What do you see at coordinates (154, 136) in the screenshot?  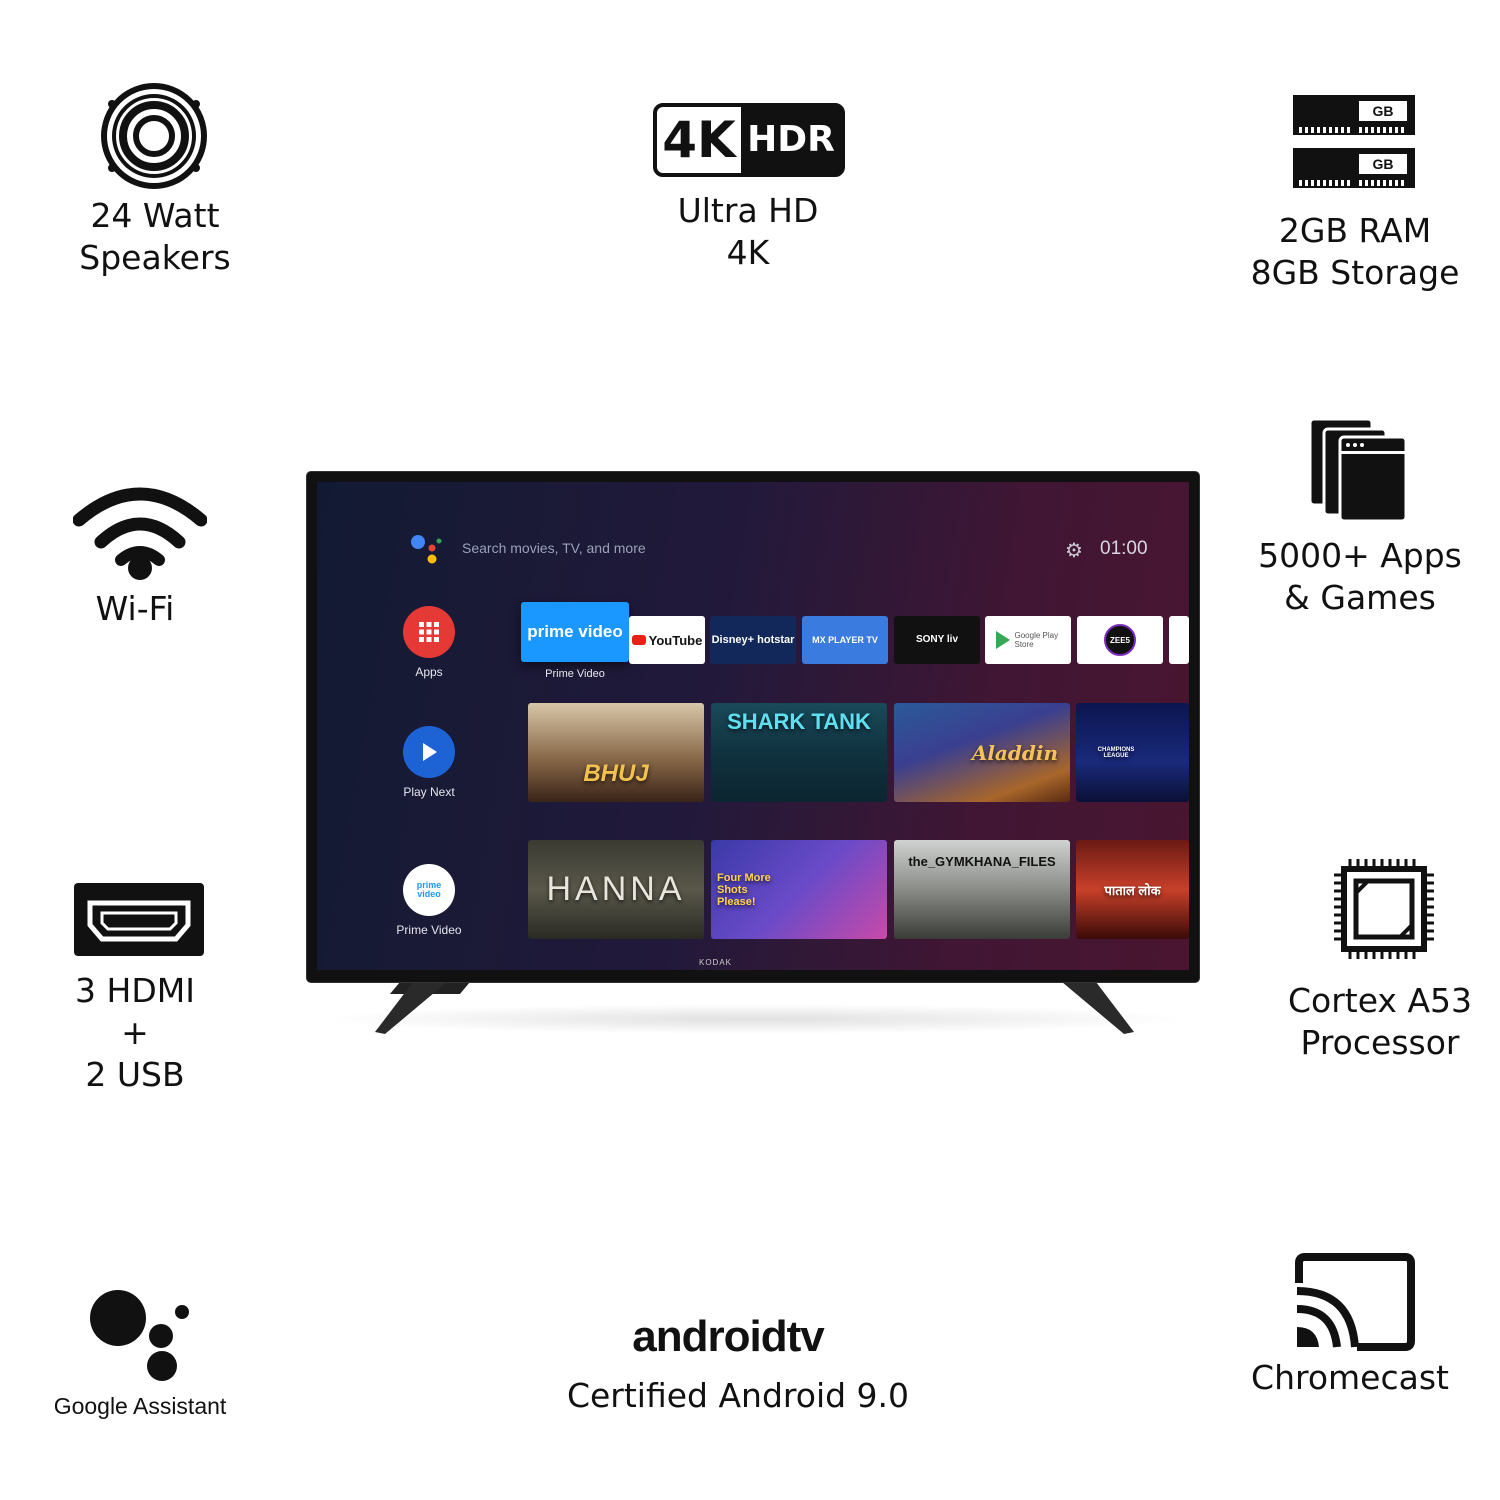 I see `speaker-icon` at bounding box center [154, 136].